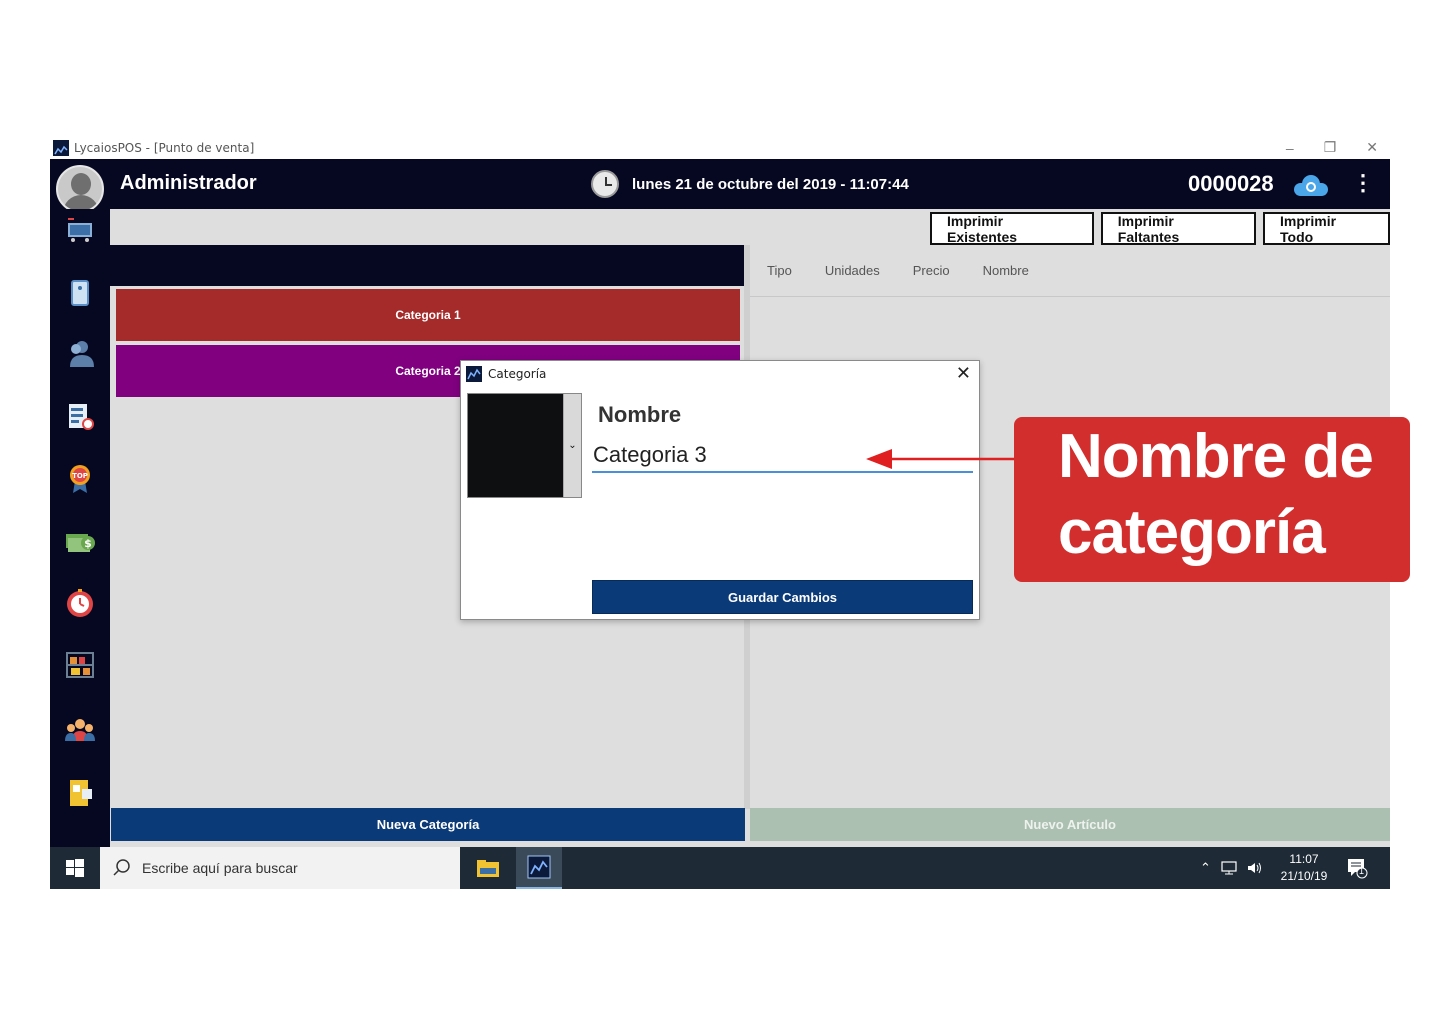 The width and height of the screenshot is (1440, 1024). I want to click on windows-logo-icon, so click(75, 868).